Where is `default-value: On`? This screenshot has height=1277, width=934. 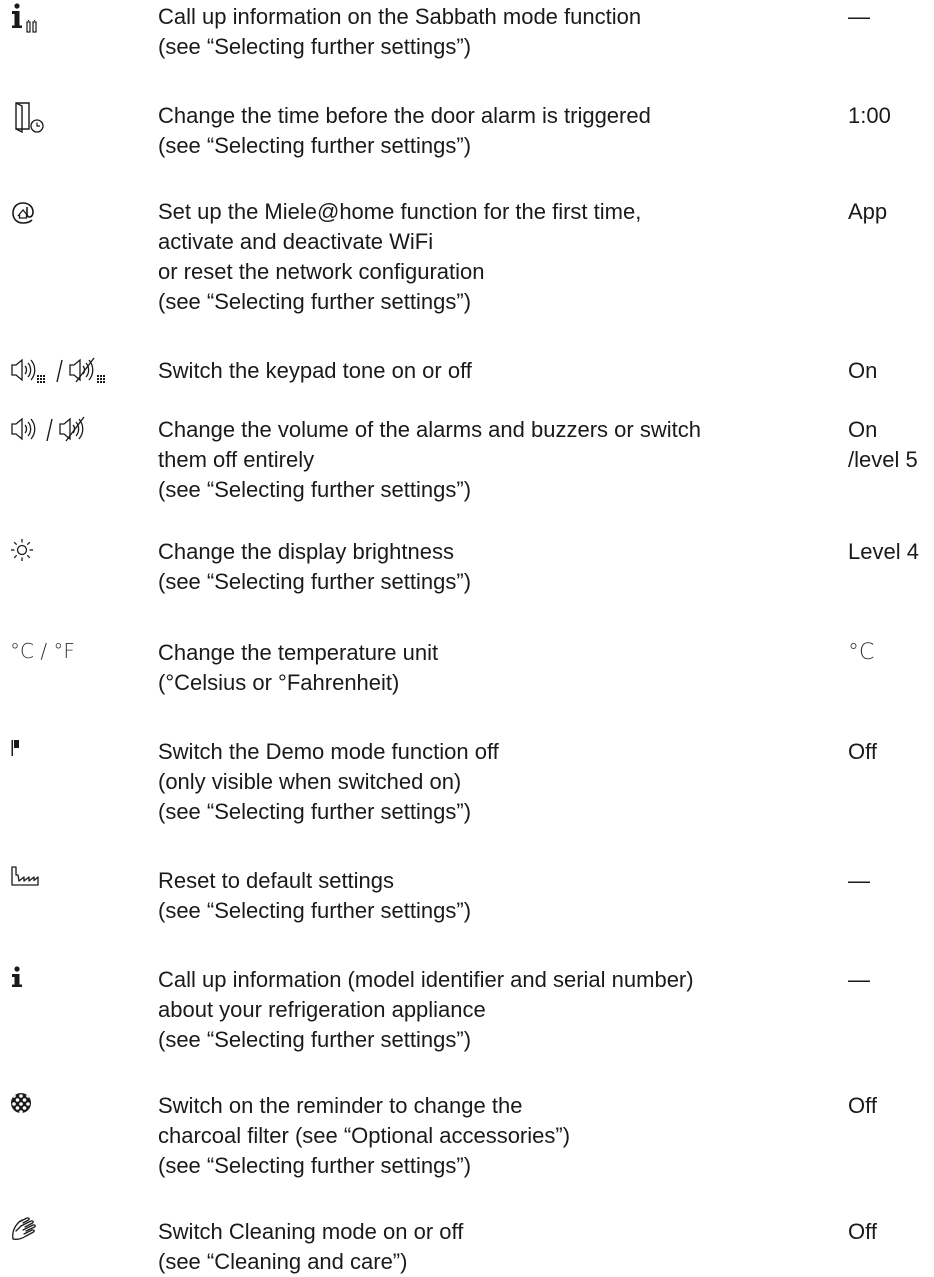
default-value: On is located at coordinates (891, 371).